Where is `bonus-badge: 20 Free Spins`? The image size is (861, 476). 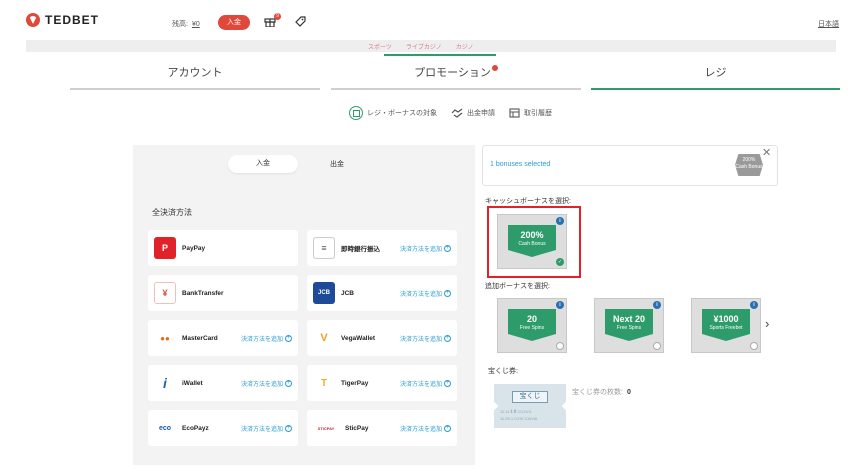 bonus-badge: 20 Free Spins is located at coordinates (532, 325).